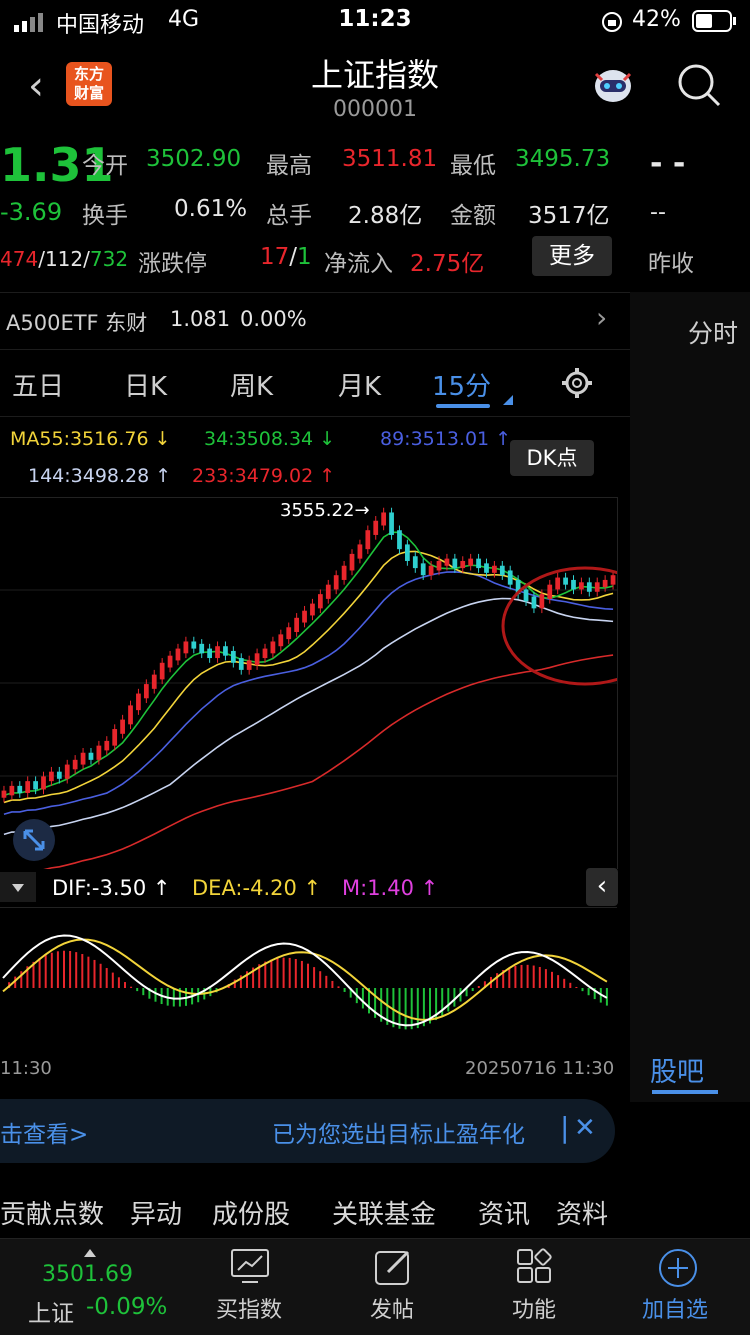 The width and height of the screenshot is (750, 1335). What do you see at coordinates (308, 716) in the screenshot?
I see `ma144-line` at bounding box center [308, 716].